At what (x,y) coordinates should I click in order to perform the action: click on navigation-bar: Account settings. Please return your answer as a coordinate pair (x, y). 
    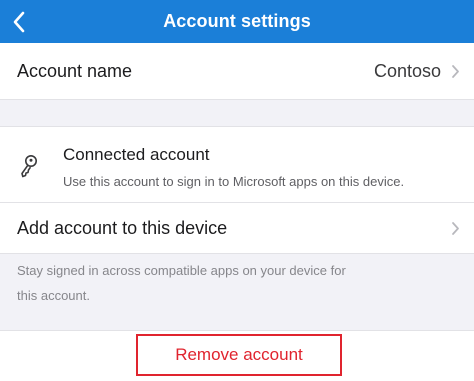
    Looking at the image, I should click on (237, 21).